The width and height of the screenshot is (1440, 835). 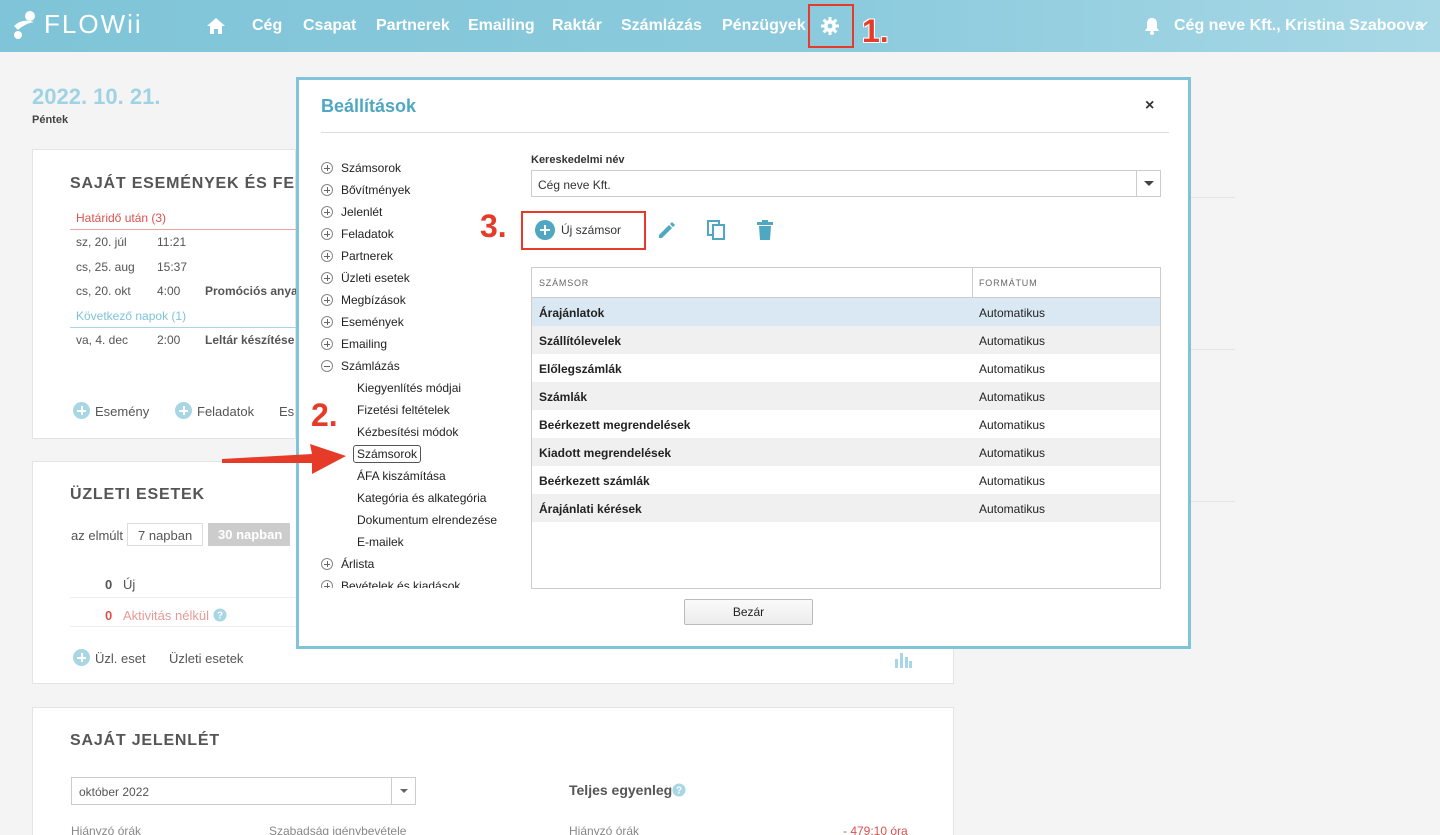 What do you see at coordinates (667, 230) in the screenshot?
I see `edit-pencil-icon` at bounding box center [667, 230].